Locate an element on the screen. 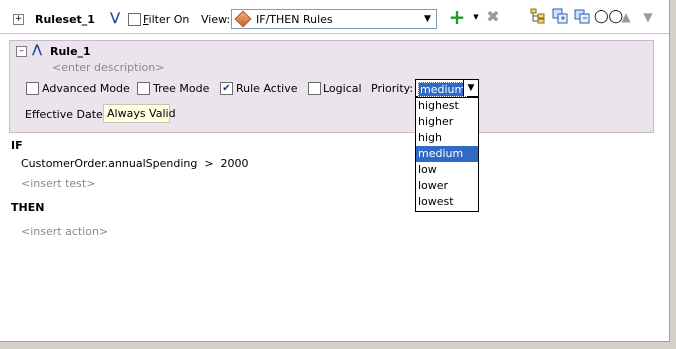  rule-name: Rule_1 is located at coordinates (70, 51).